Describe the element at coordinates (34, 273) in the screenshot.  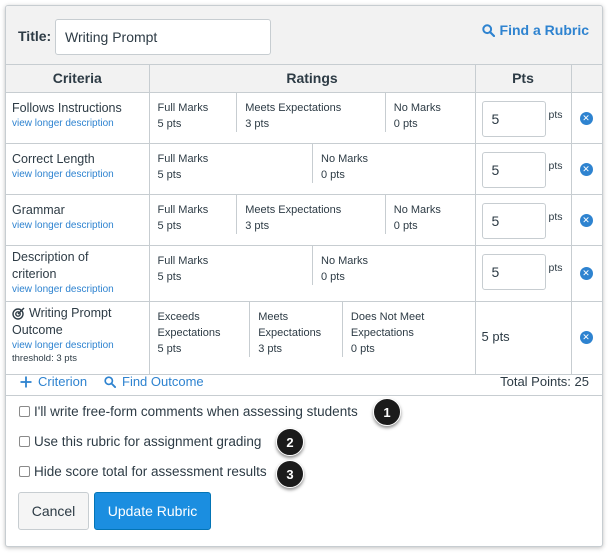
I see `criterion-name-line2: criterion` at that location.